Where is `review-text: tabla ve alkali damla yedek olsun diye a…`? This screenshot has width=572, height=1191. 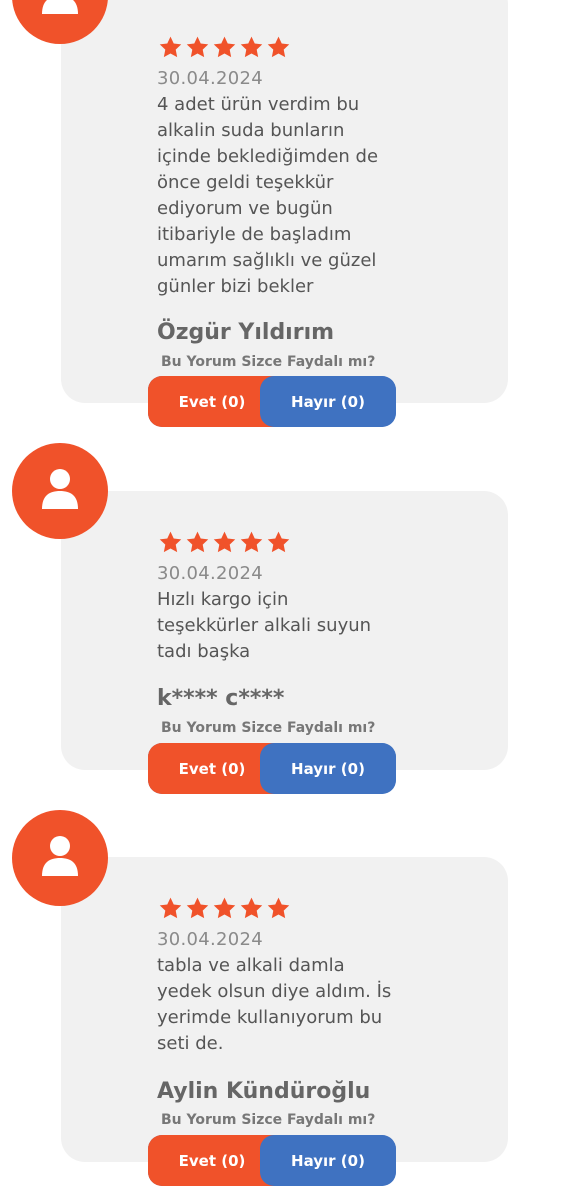
review-text: tabla ve alkali damla yedek olsun diye a… is located at coordinates (274, 1004).